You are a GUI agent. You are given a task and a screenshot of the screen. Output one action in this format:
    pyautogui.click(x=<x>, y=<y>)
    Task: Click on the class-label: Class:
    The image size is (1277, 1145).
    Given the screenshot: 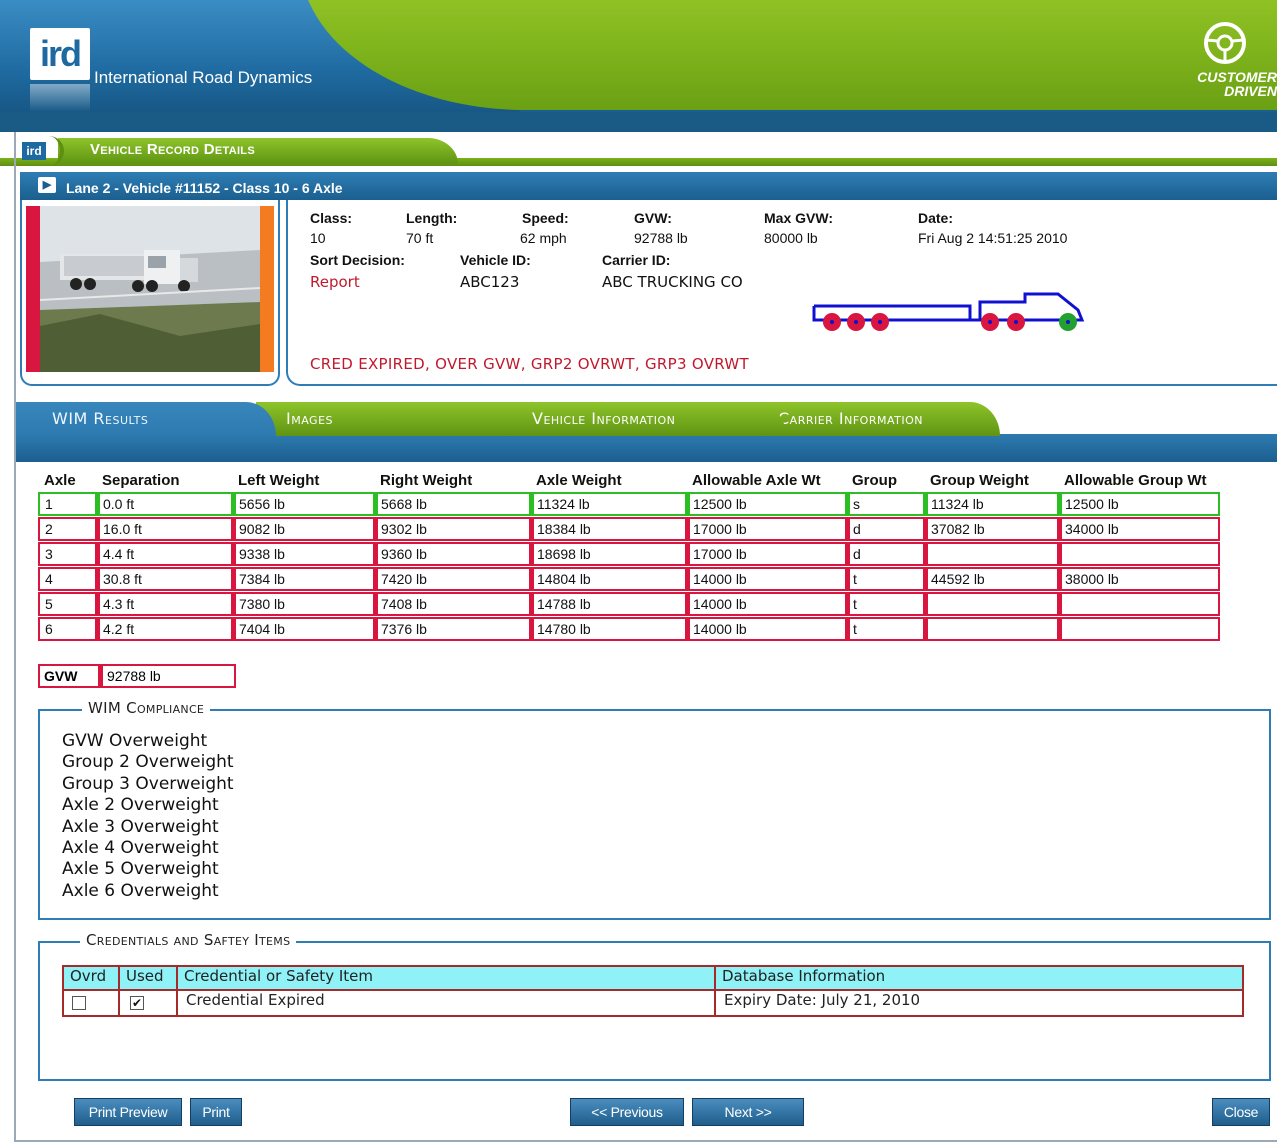 What is the action you would take?
    pyautogui.click(x=331, y=218)
    